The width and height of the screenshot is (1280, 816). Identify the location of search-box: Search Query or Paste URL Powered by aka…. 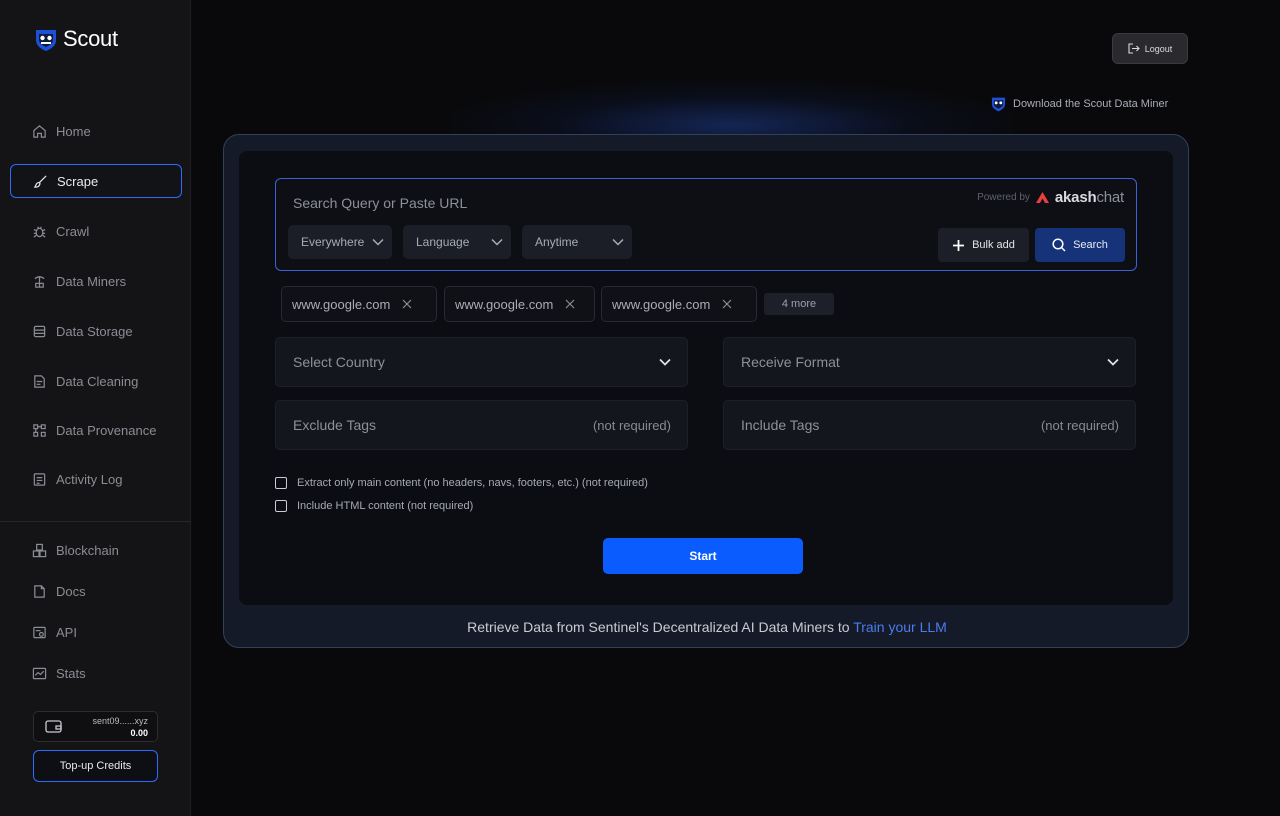
(706, 224).